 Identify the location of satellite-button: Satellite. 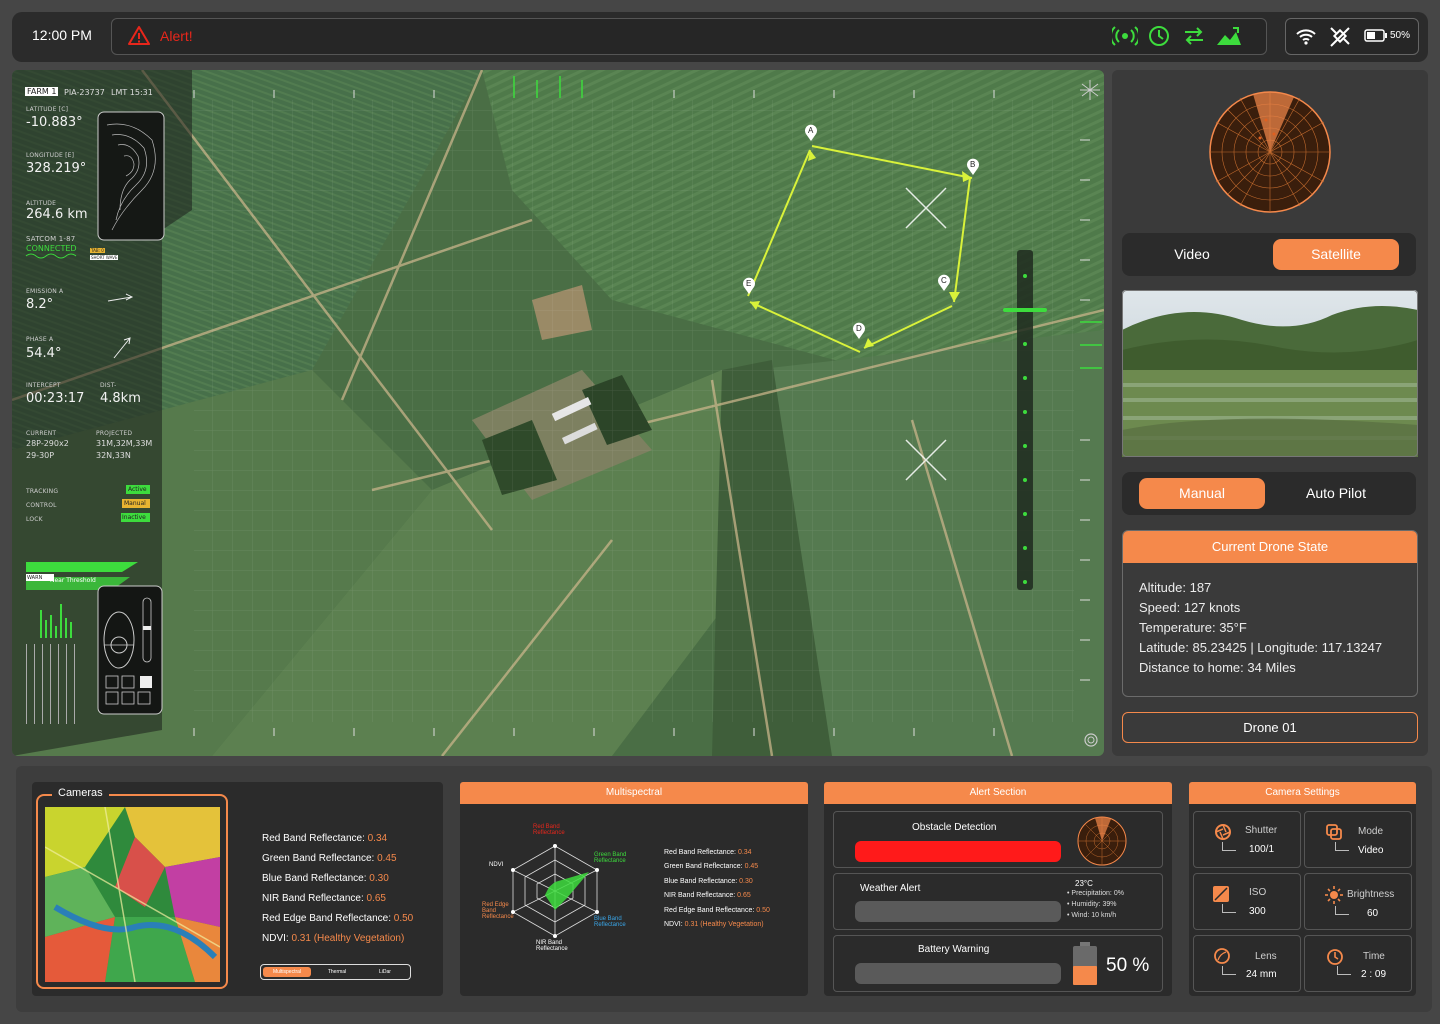
(1336, 254).